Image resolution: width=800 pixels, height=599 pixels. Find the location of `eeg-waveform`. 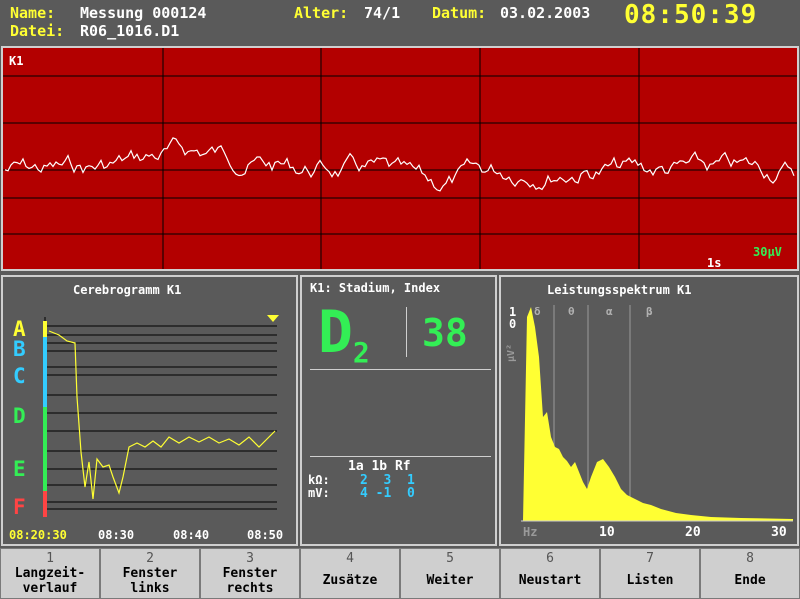

eeg-waveform is located at coordinates (399, 164).